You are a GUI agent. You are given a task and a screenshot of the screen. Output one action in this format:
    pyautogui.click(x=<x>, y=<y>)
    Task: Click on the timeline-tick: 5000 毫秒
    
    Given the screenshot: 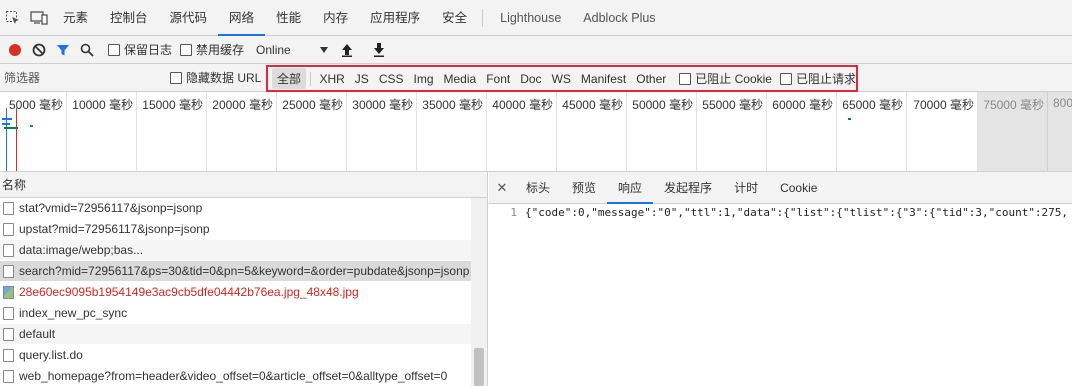 What is the action you would take?
    pyautogui.click(x=33, y=131)
    